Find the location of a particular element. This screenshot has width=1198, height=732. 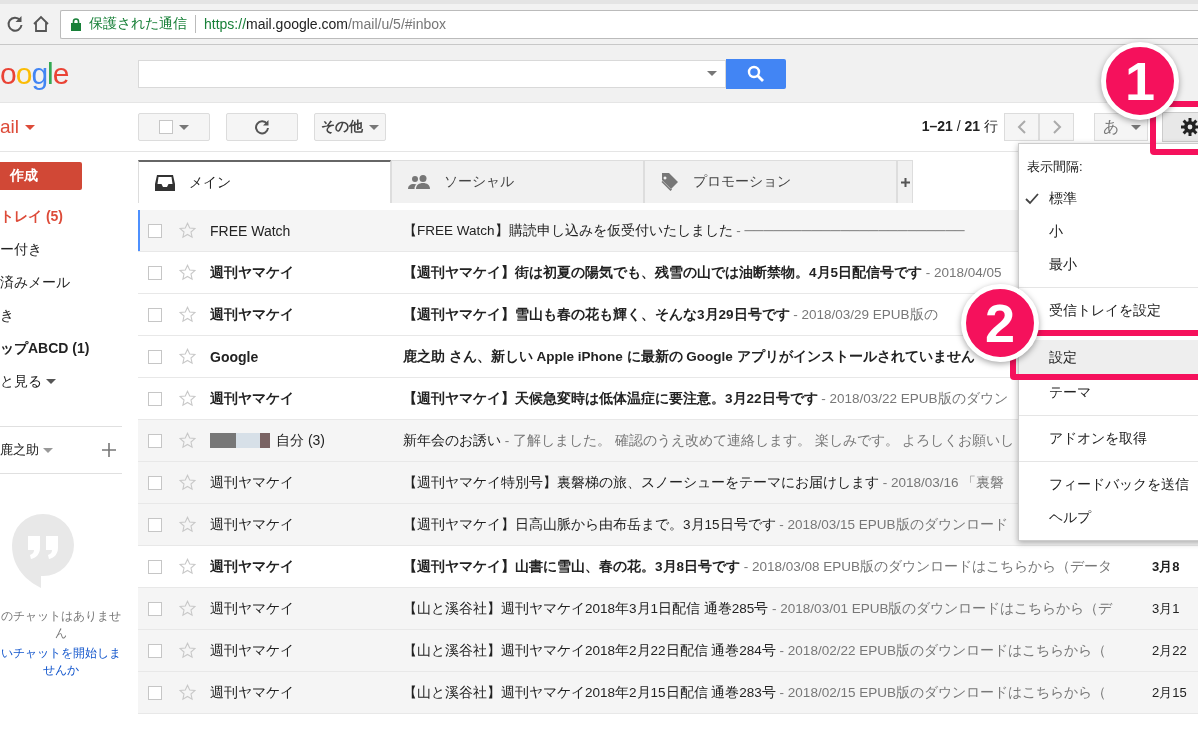

chat-empty-text: のチャットはありません is located at coordinates (61, 625).